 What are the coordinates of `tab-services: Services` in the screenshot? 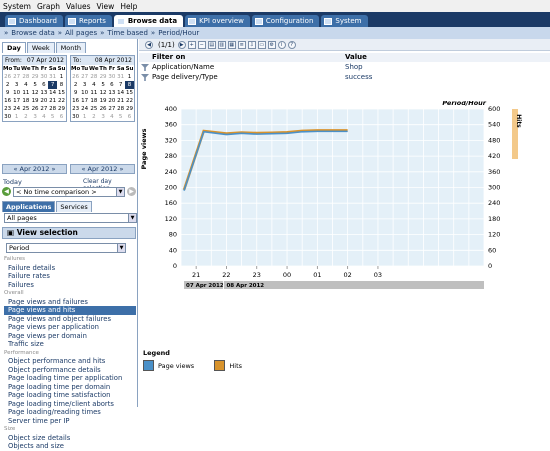 It's located at (74, 206).